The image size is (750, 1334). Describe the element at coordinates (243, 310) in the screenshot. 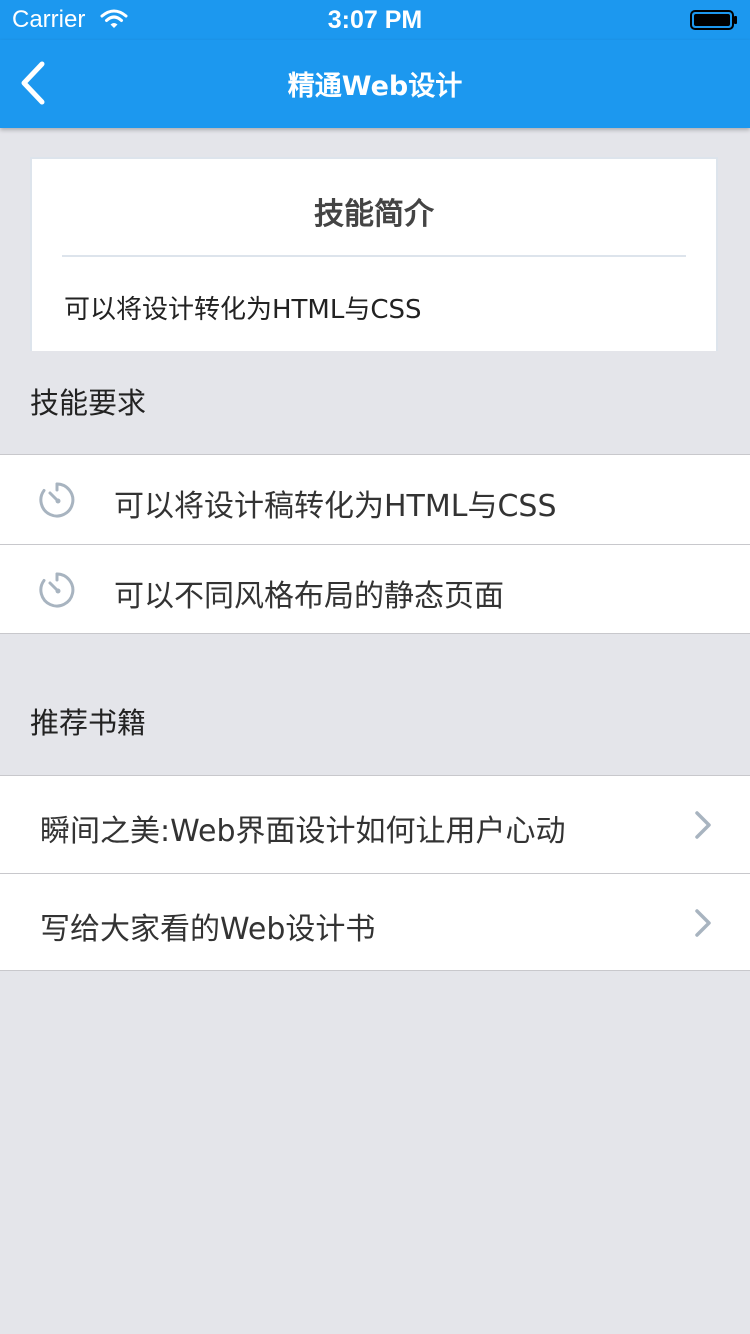

I see `intro-text: 可以将设计转化为HTML与CSS` at that location.